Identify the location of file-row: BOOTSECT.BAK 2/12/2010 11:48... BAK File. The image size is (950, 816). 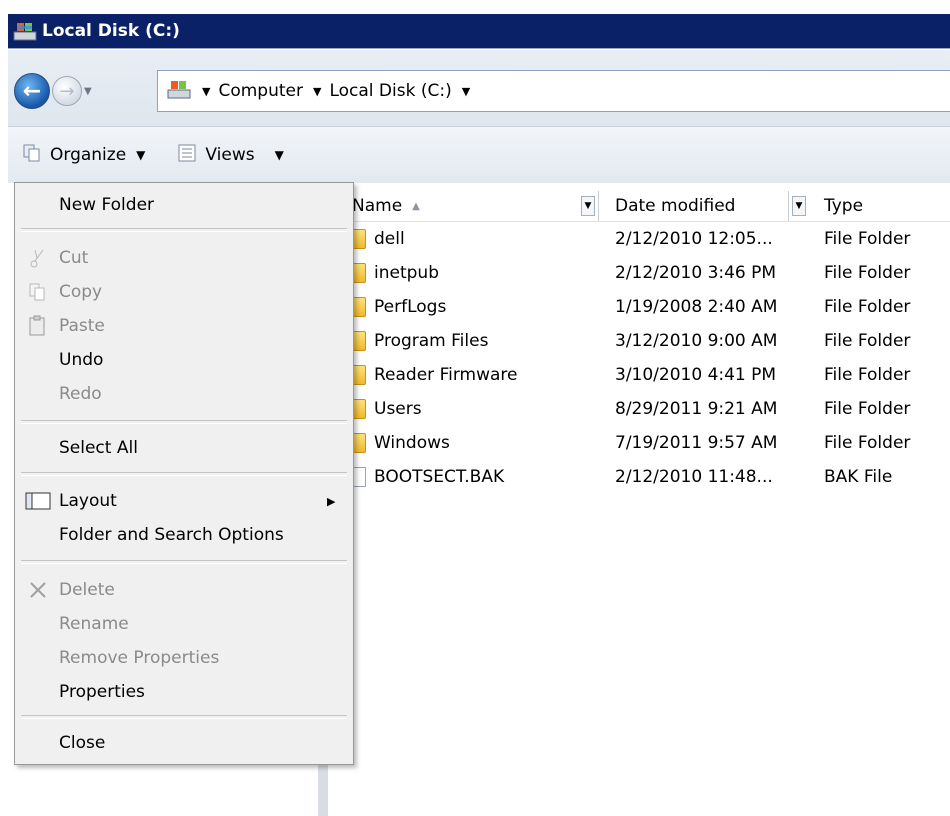
(639, 477).